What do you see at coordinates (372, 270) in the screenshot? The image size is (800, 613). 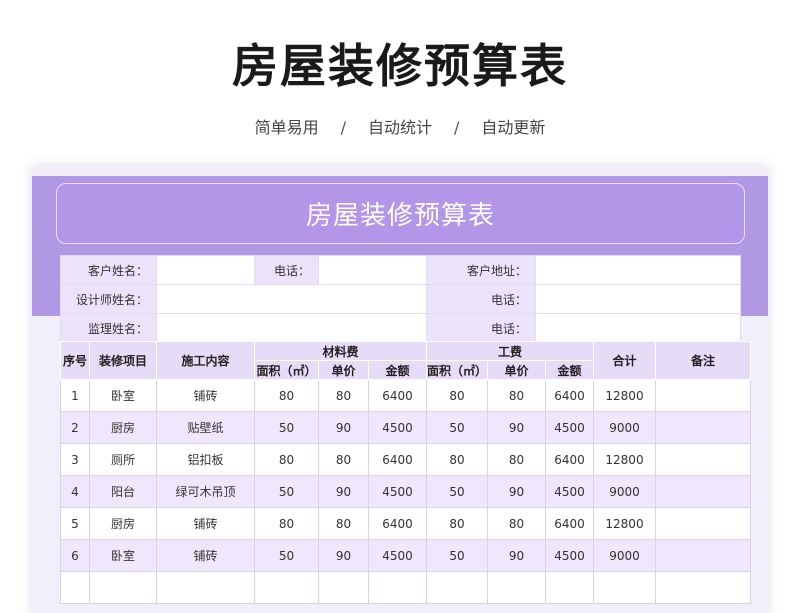 I see `customer-phone-field` at bounding box center [372, 270].